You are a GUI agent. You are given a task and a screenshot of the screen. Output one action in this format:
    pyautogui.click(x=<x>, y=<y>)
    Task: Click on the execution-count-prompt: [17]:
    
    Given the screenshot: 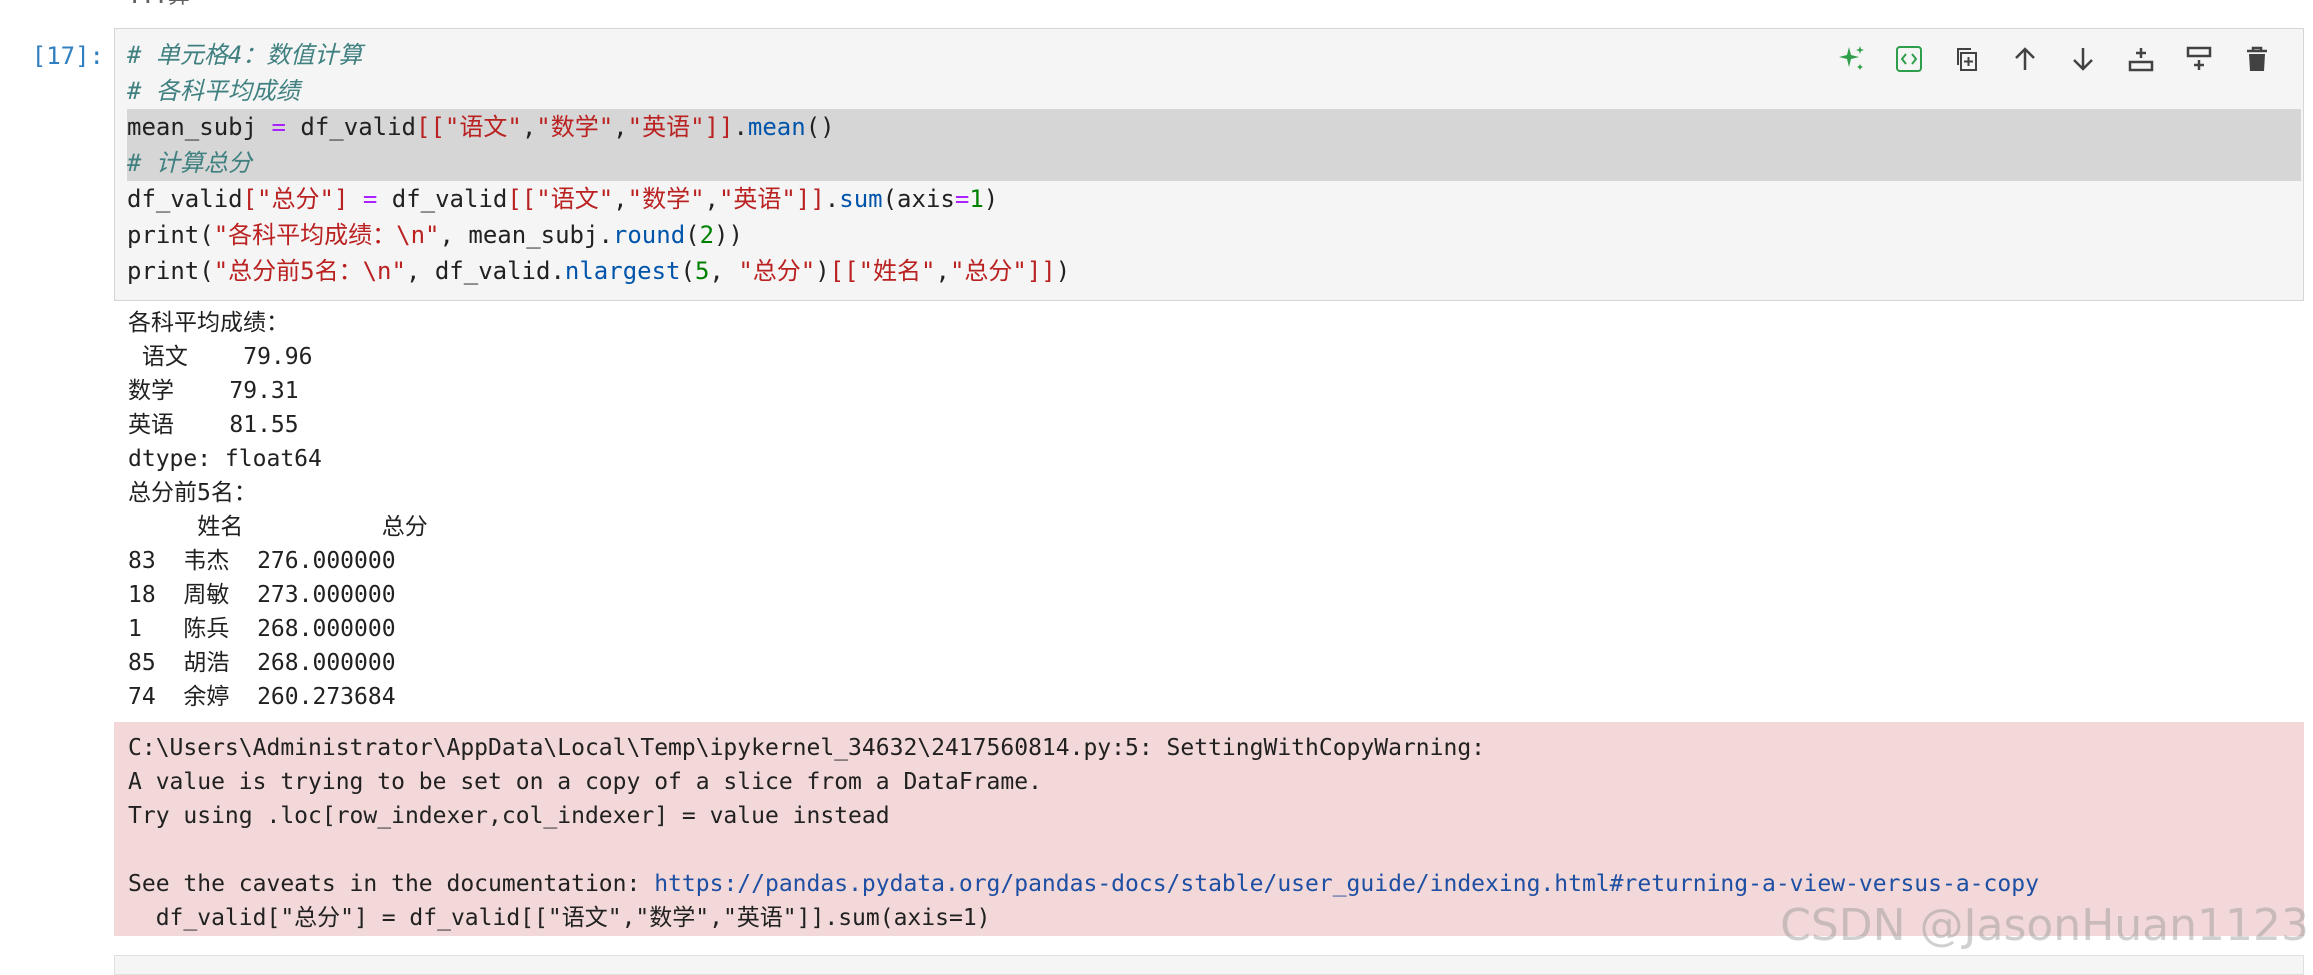 What is the action you would take?
    pyautogui.click(x=67, y=56)
    